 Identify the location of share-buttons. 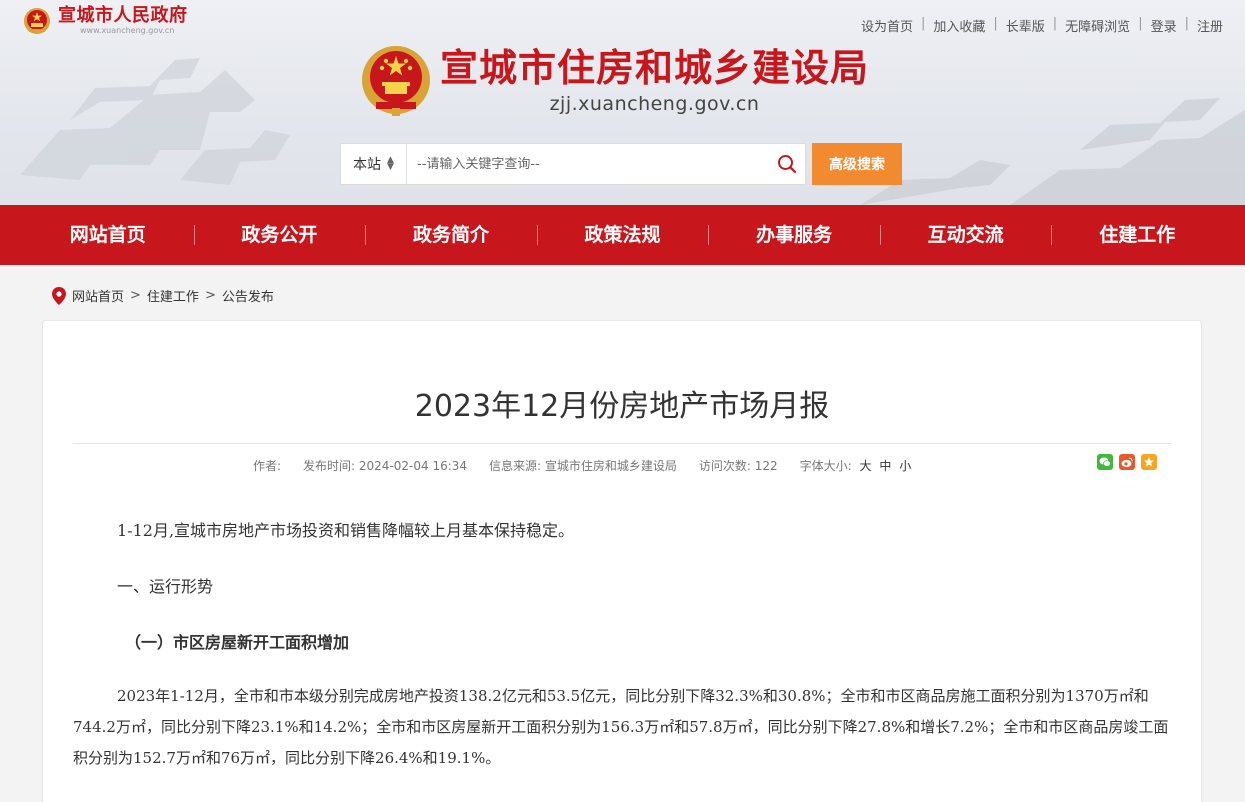
(1124, 462).